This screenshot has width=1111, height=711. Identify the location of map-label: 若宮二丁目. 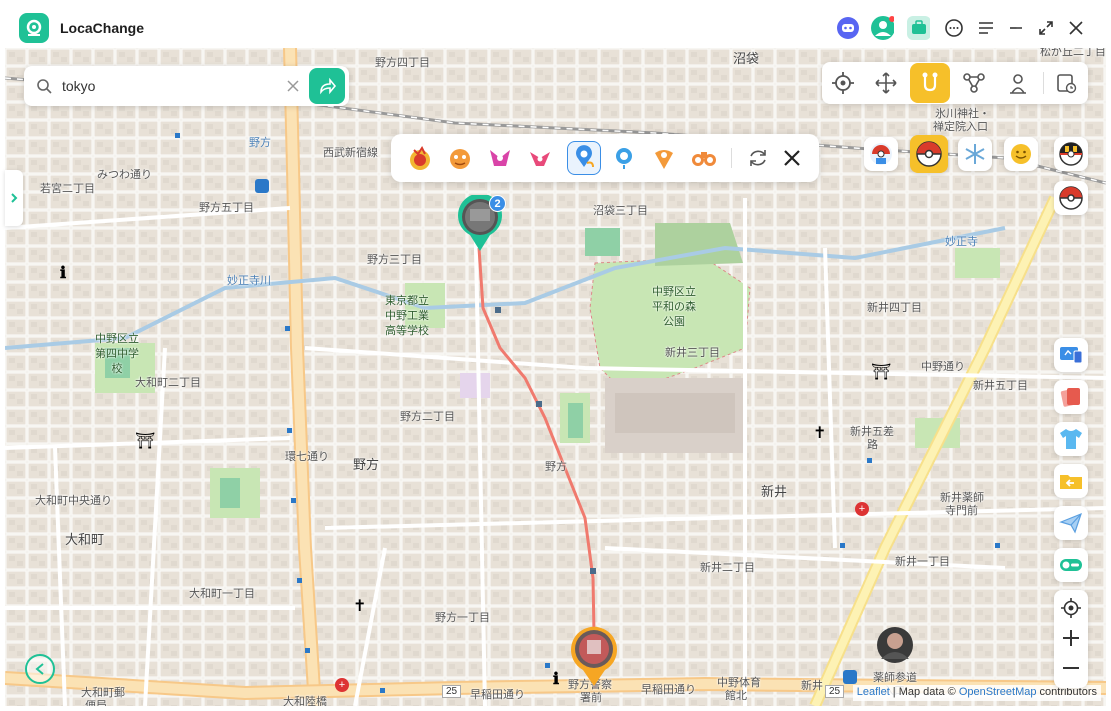
(67, 188).